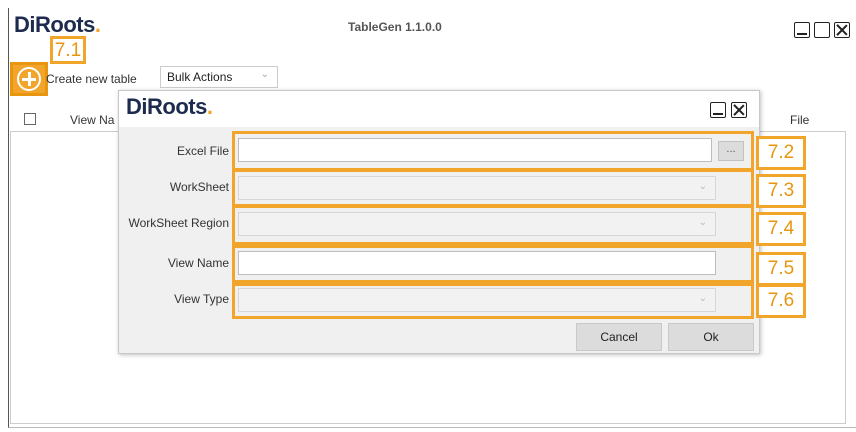 The width and height of the screenshot is (856, 432). I want to click on dialog-minimize-icon, so click(718, 110).